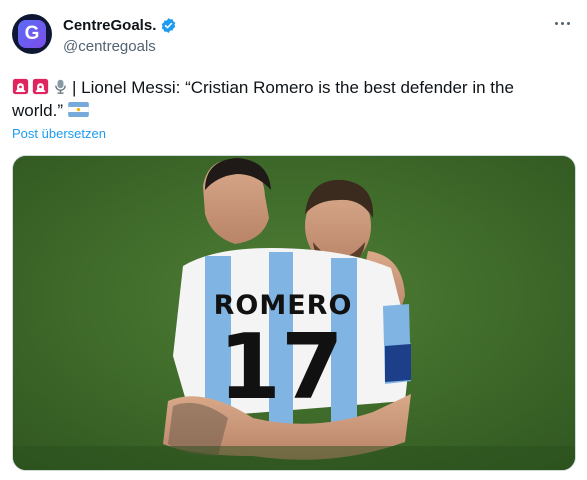 Image resolution: width=587 pixels, height=480 pixels. I want to click on avatar-letter: G, so click(32, 33).